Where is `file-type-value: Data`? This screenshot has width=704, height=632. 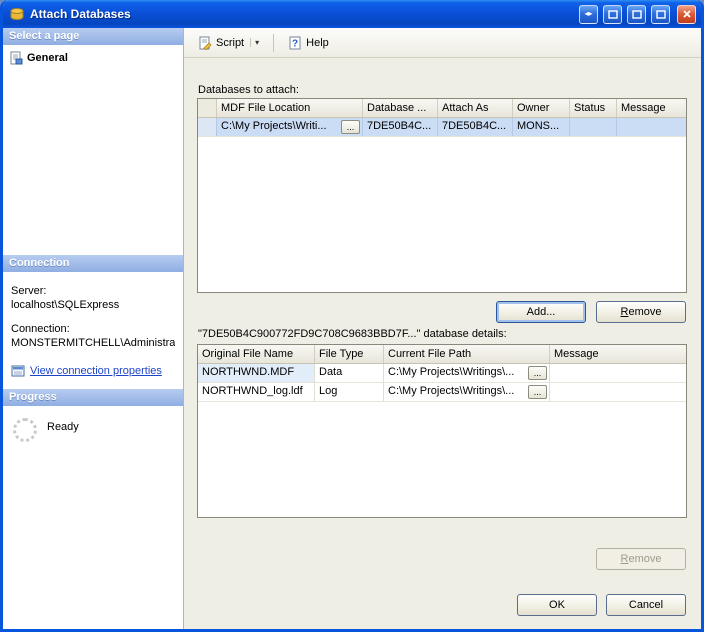
file-type-value: Data is located at coordinates (349, 373).